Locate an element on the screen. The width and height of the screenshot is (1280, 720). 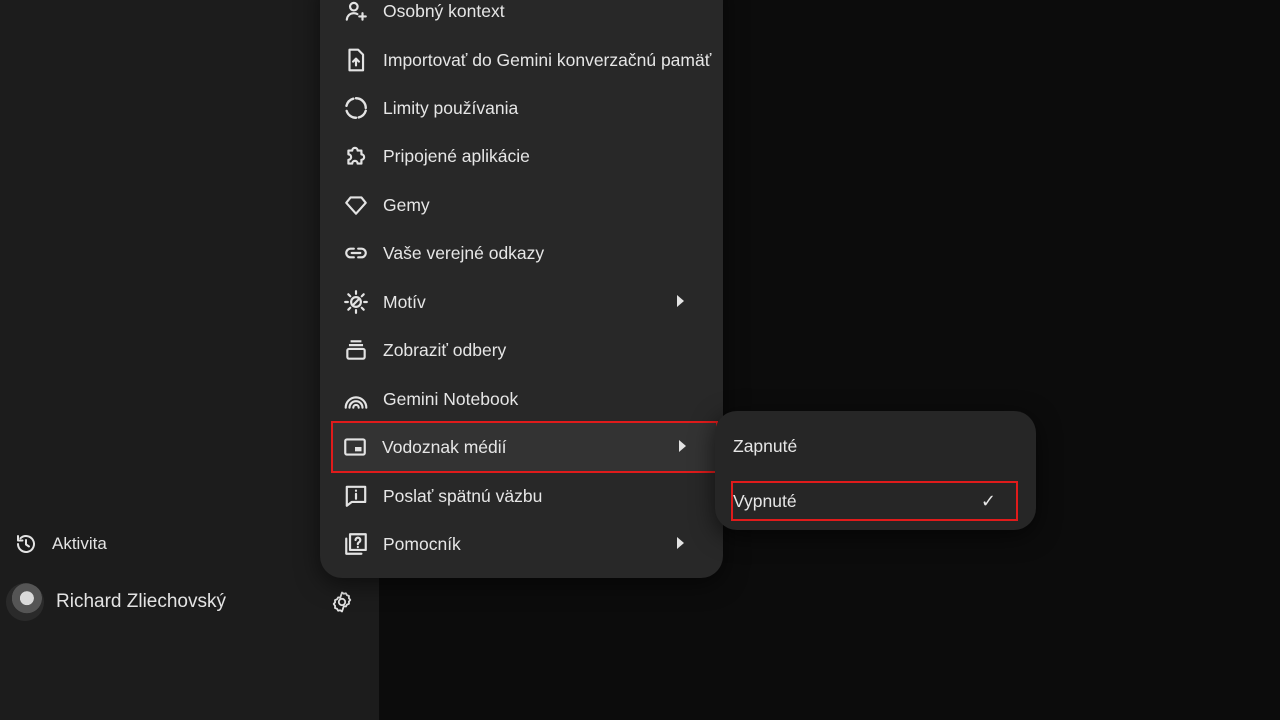
menu-item-help: Pomocník is located at coordinates (524, 544).